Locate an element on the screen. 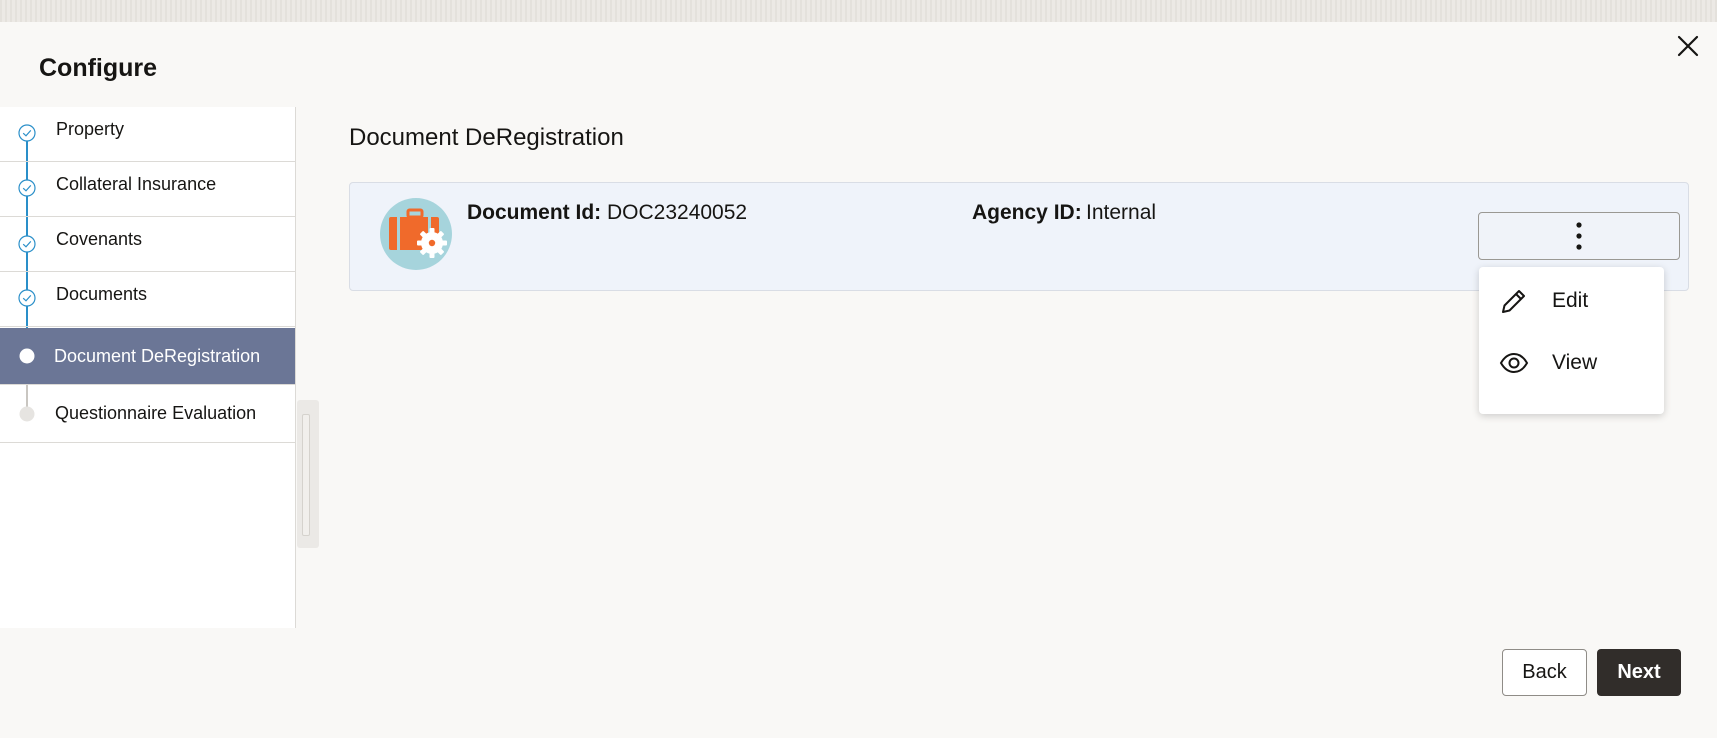 This screenshot has height=738, width=1717. section-title: Document DeRegistration is located at coordinates (486, 137).